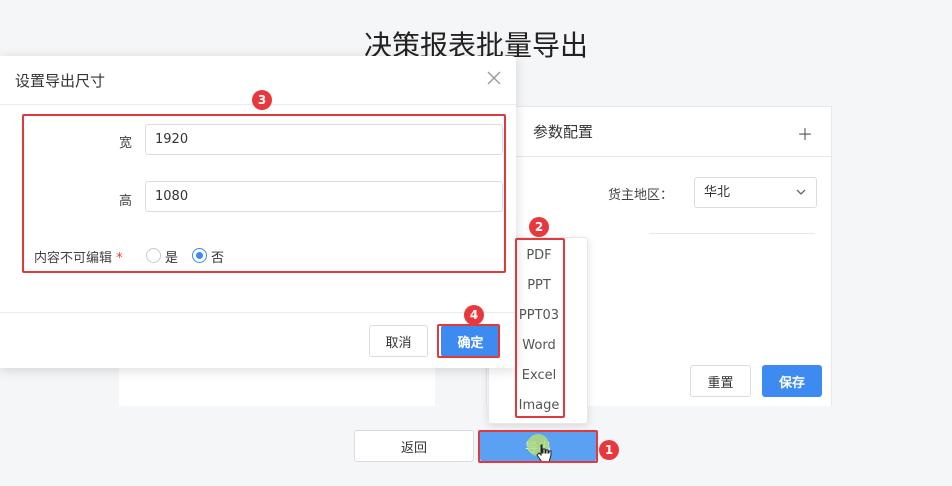  Describe the element at coordinates (609, 450) in the screenshot. I see `step-badge-1: 1` at that location.